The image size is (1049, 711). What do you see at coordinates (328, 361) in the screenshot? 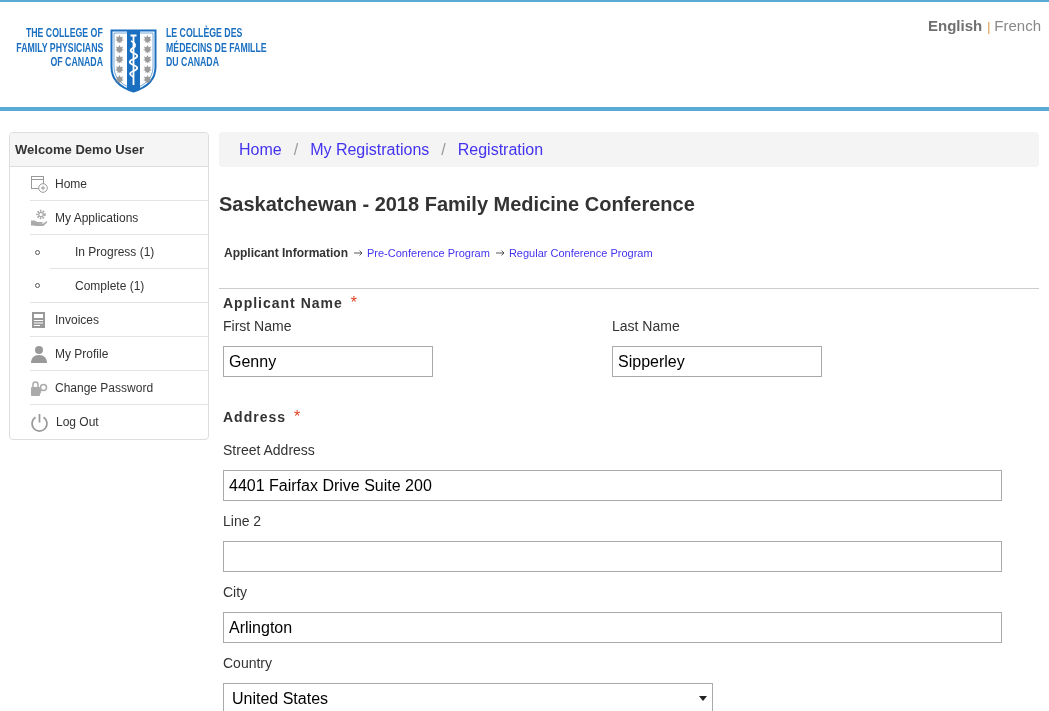
I see `input-field: Genny` at bounding box center [328, 361].